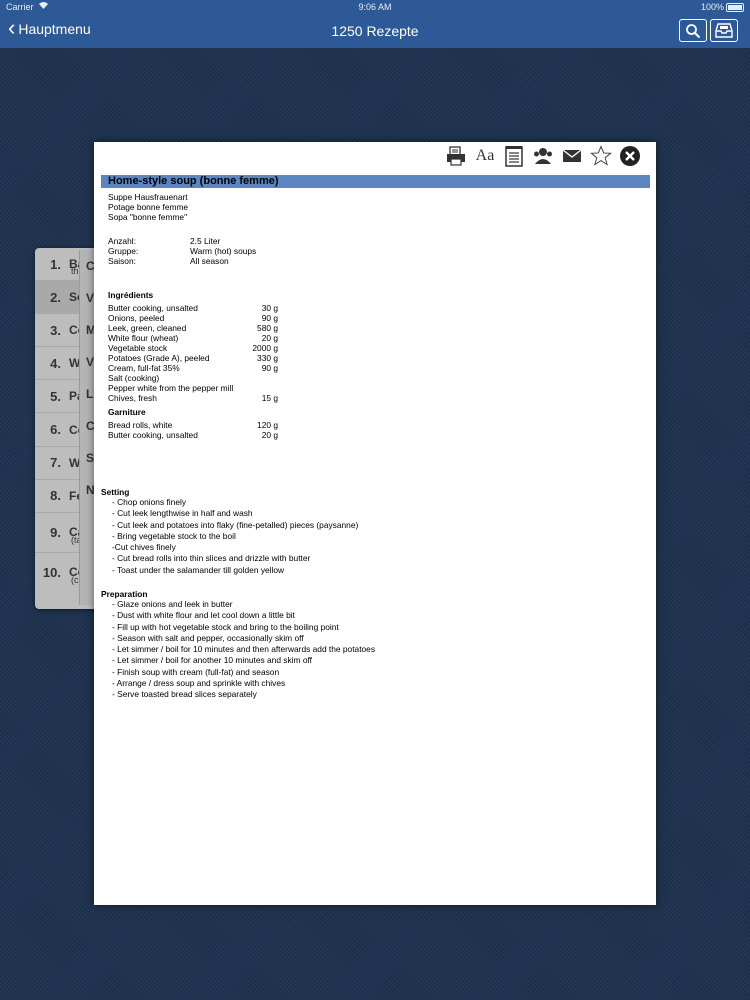 The image size is (750, 1000). I want to click on alias: Suppe Hausfrauenart, so click(148, 197).